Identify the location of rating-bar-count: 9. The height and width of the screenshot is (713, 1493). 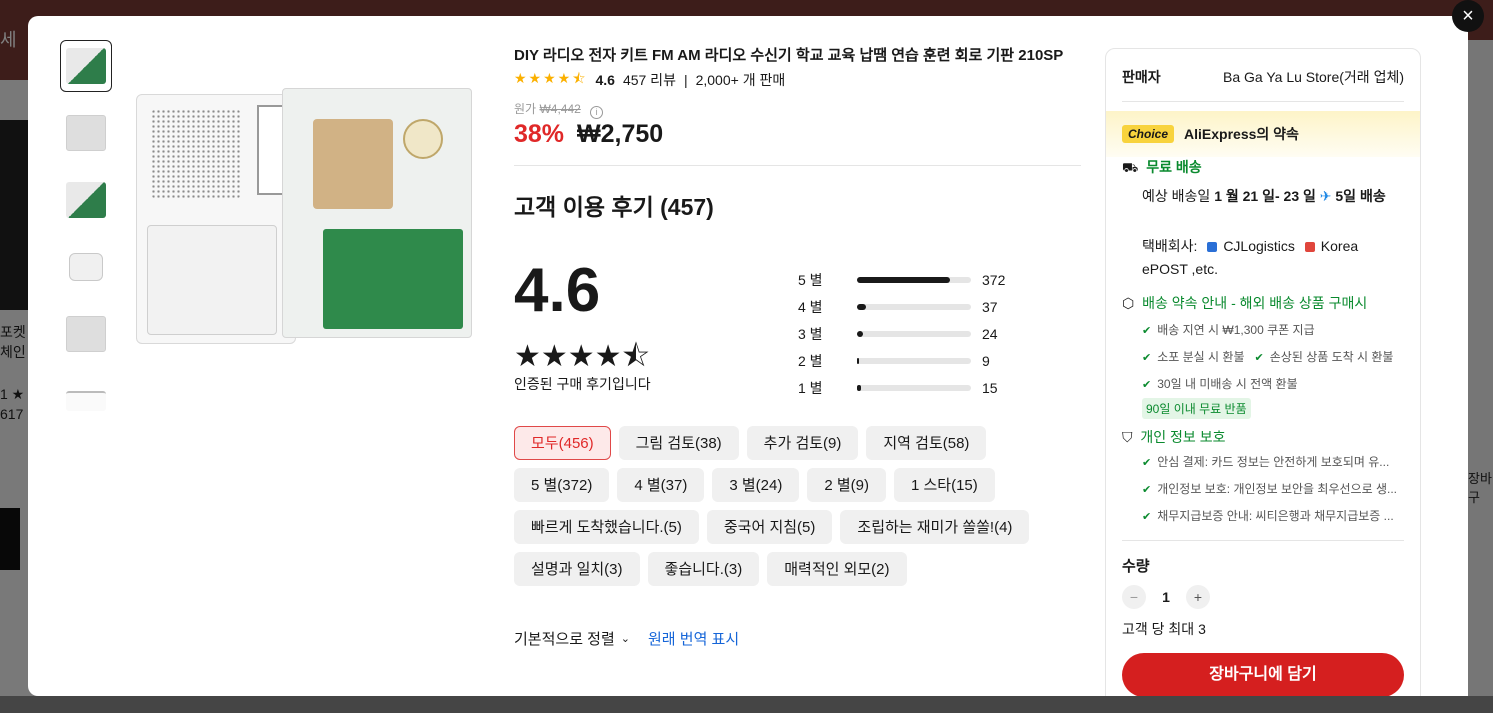
(986, 360).